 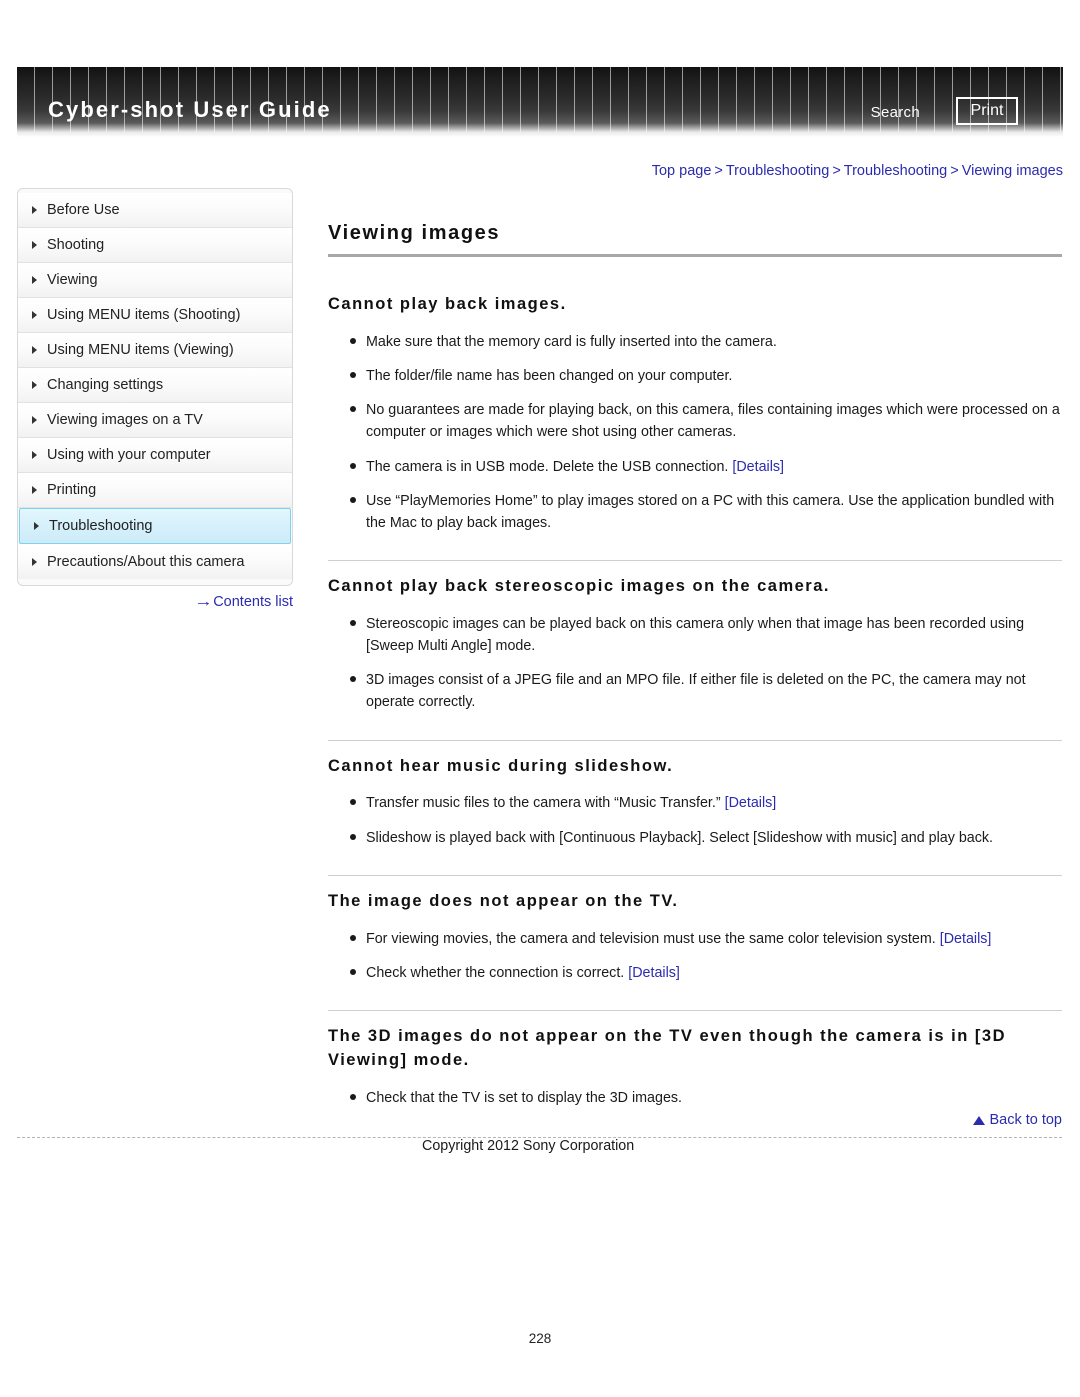 I want to click on sidebar-item-using-with-your-computer: Using with your computer, so click(x=155, y=455).